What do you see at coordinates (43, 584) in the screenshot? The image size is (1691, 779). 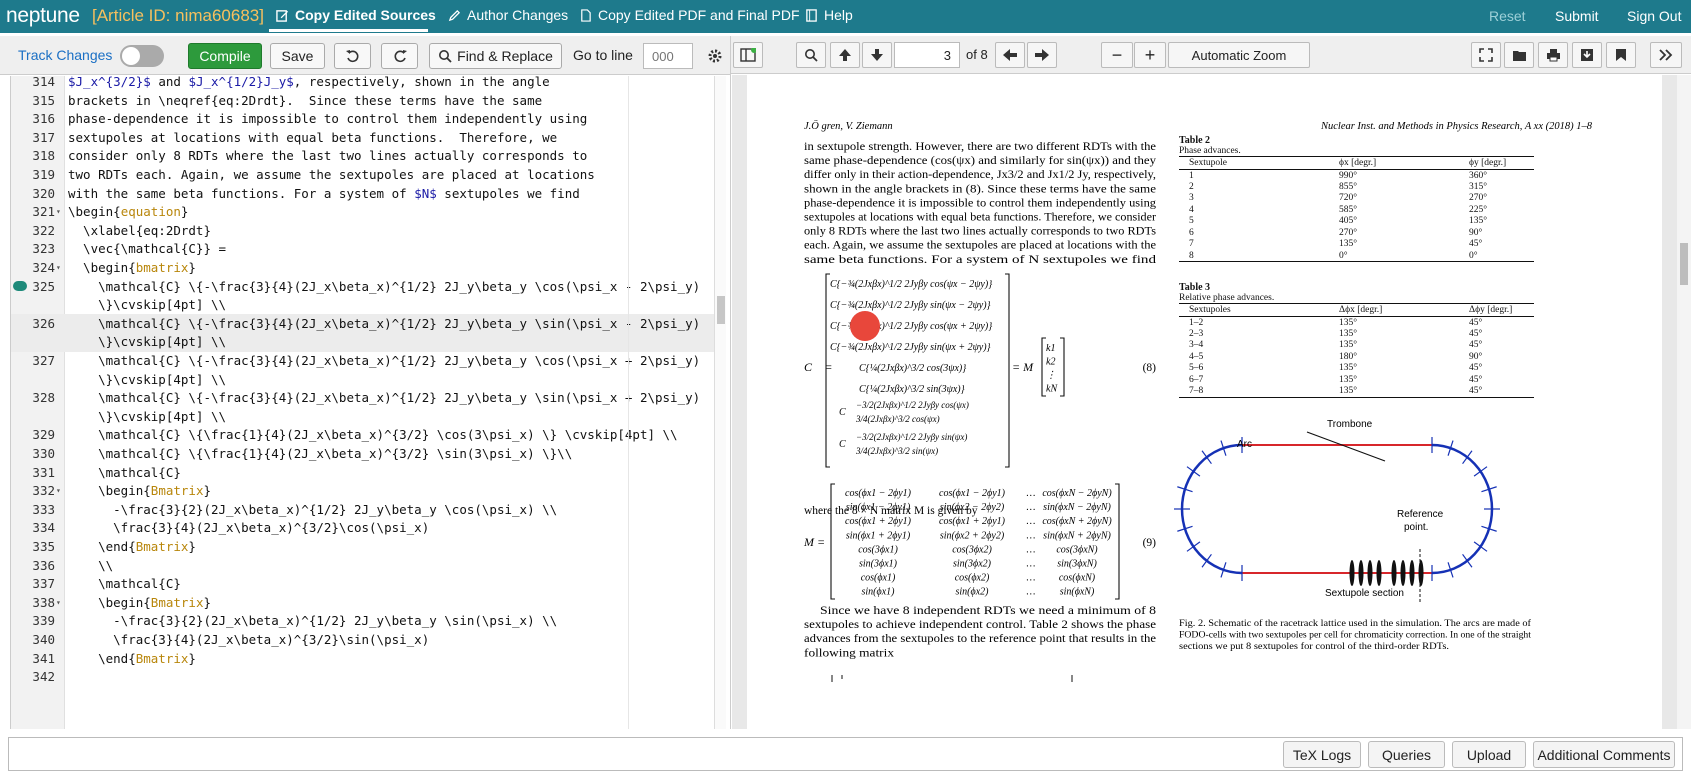 I see `line-number: 337` at bounding box center [43, 584].